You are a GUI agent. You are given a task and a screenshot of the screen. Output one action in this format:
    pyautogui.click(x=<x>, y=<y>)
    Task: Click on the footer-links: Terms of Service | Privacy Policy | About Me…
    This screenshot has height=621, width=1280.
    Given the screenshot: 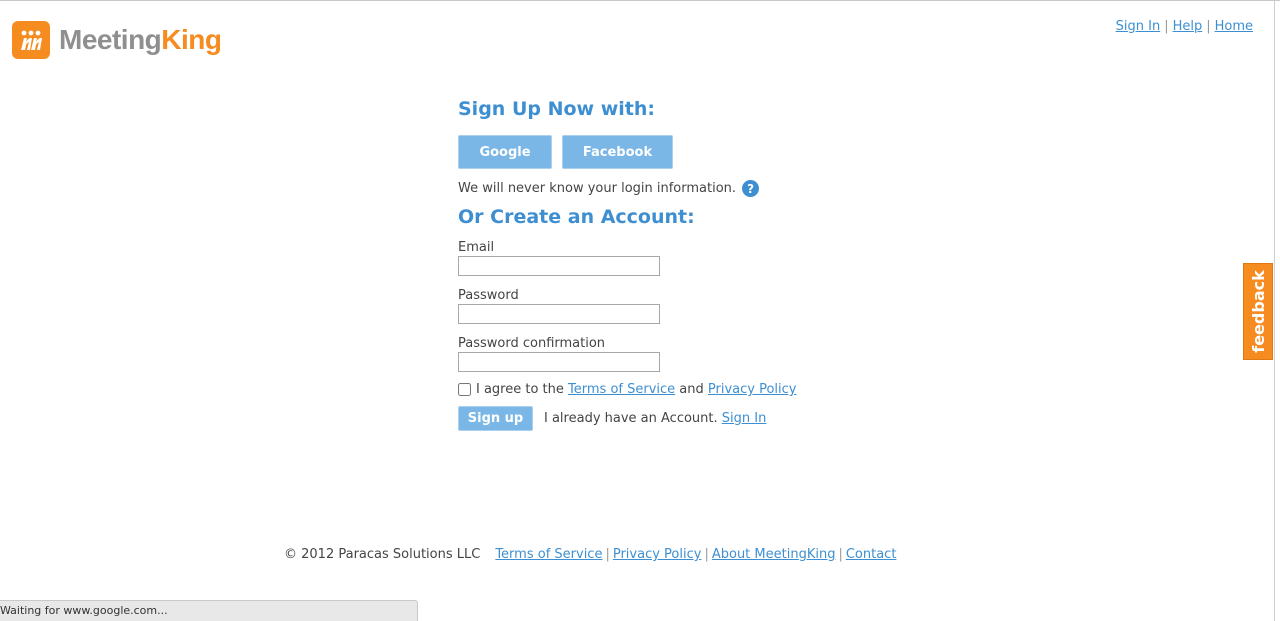 What is the action you would take?
    pyautogui.click(x=695, y=554)
    